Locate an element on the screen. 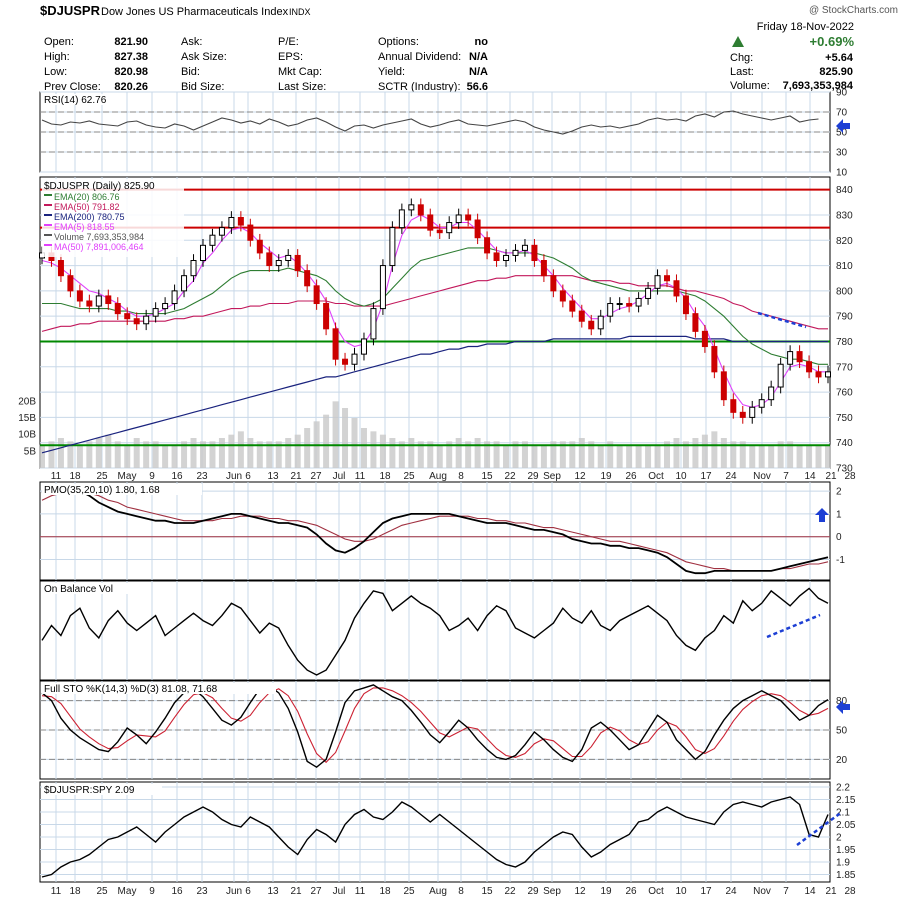 The height and width of the screenshot is (900, 900). x-tick-label: Jul is located at coordinates (339, 476).